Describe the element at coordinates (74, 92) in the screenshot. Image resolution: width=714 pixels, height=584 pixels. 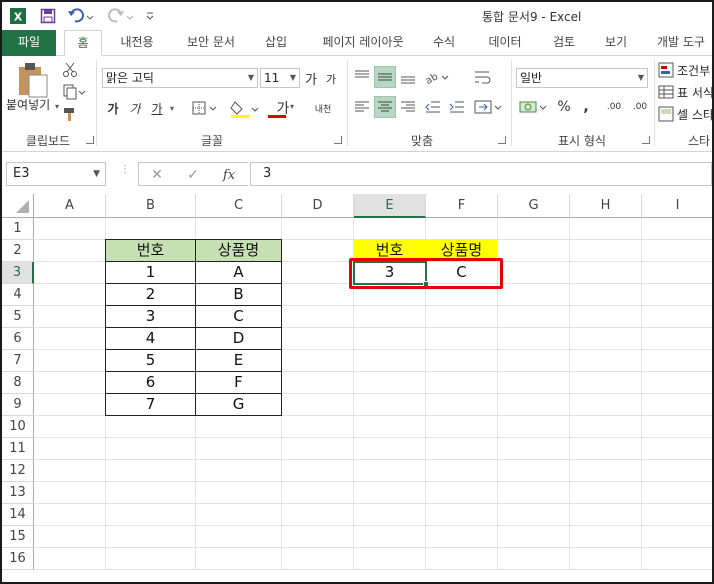
I see `copy-icon` at that location.